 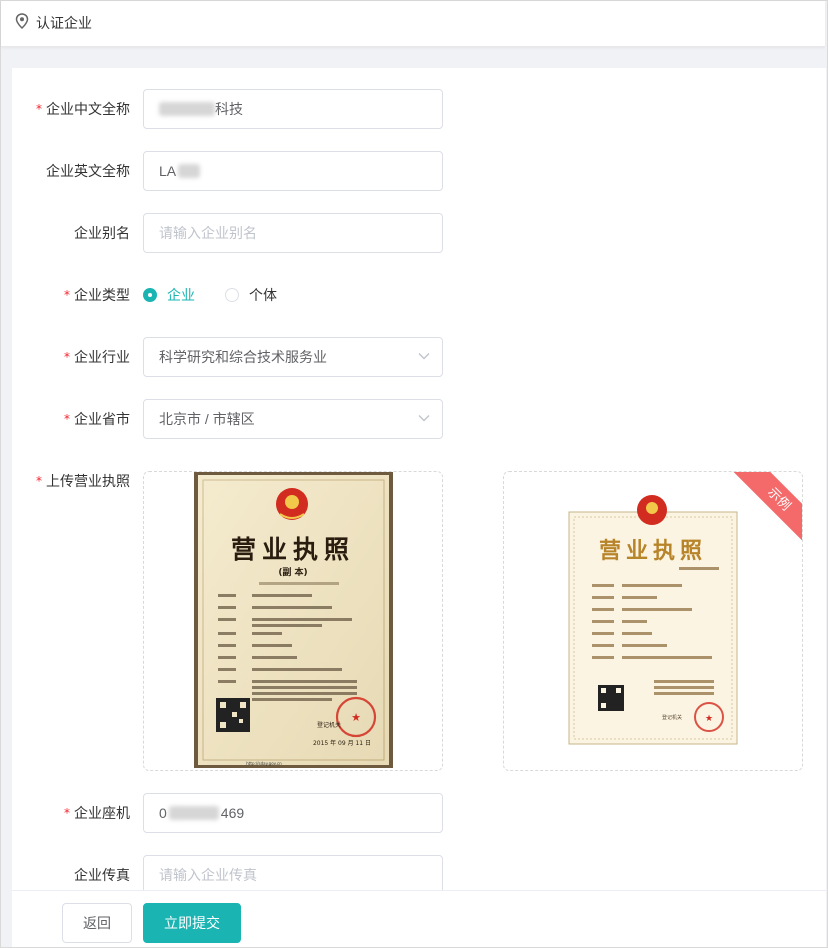 I want to click on page-title: 认证企业, so click(x=64, y=23).